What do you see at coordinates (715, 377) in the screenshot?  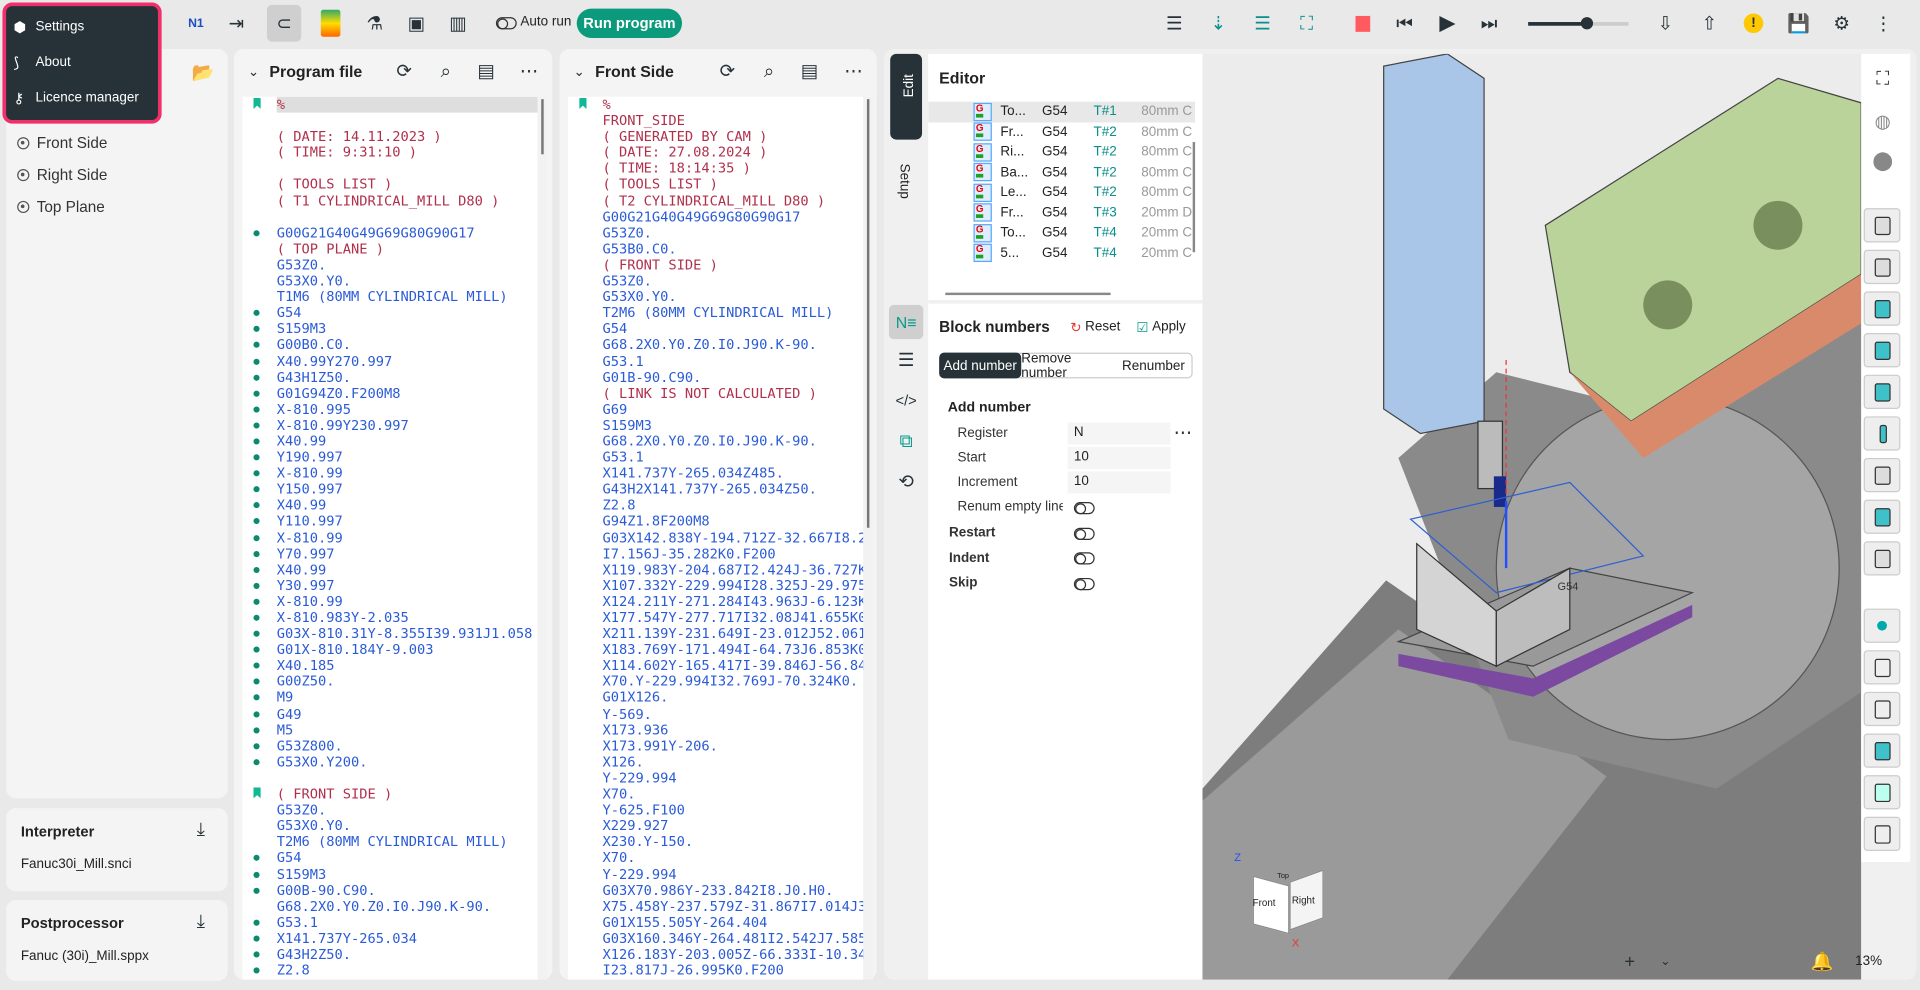 I see `code-line: G01B-90.C90.` at bounding box center [715, 377].